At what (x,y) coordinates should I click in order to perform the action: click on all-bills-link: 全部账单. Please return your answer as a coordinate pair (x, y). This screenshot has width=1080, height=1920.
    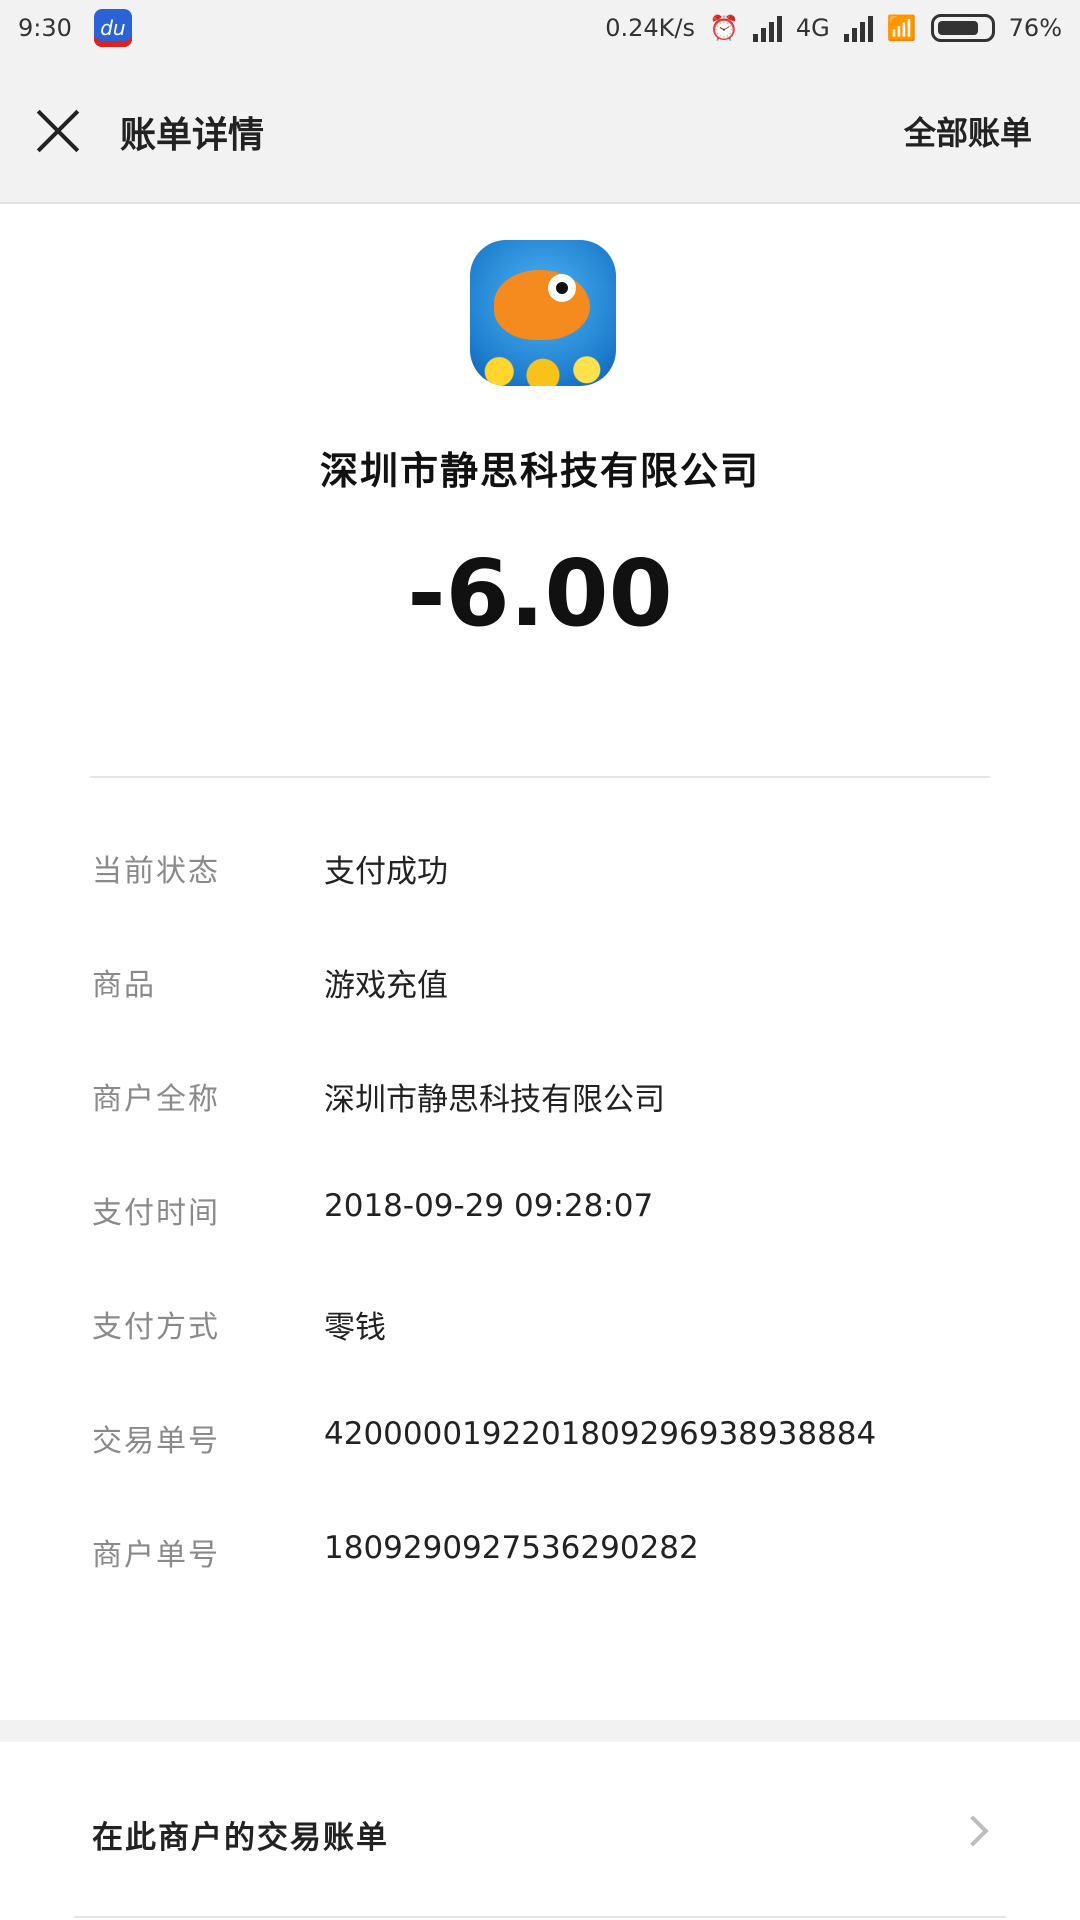
    Looking at the image, I should click on (968, 131).